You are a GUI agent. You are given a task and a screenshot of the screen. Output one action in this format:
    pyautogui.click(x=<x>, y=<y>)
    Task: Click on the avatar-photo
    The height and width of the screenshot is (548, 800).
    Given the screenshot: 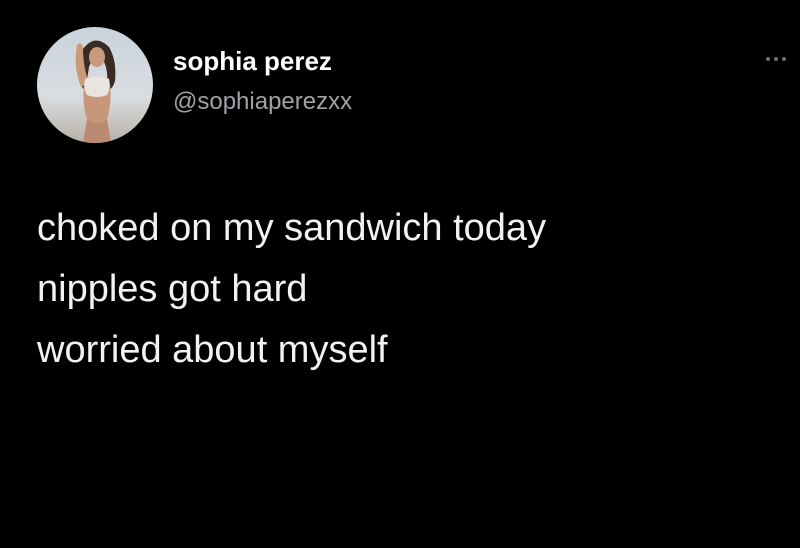 What is the action you would take?
    pyautogui.click(x=95, y=85)
    